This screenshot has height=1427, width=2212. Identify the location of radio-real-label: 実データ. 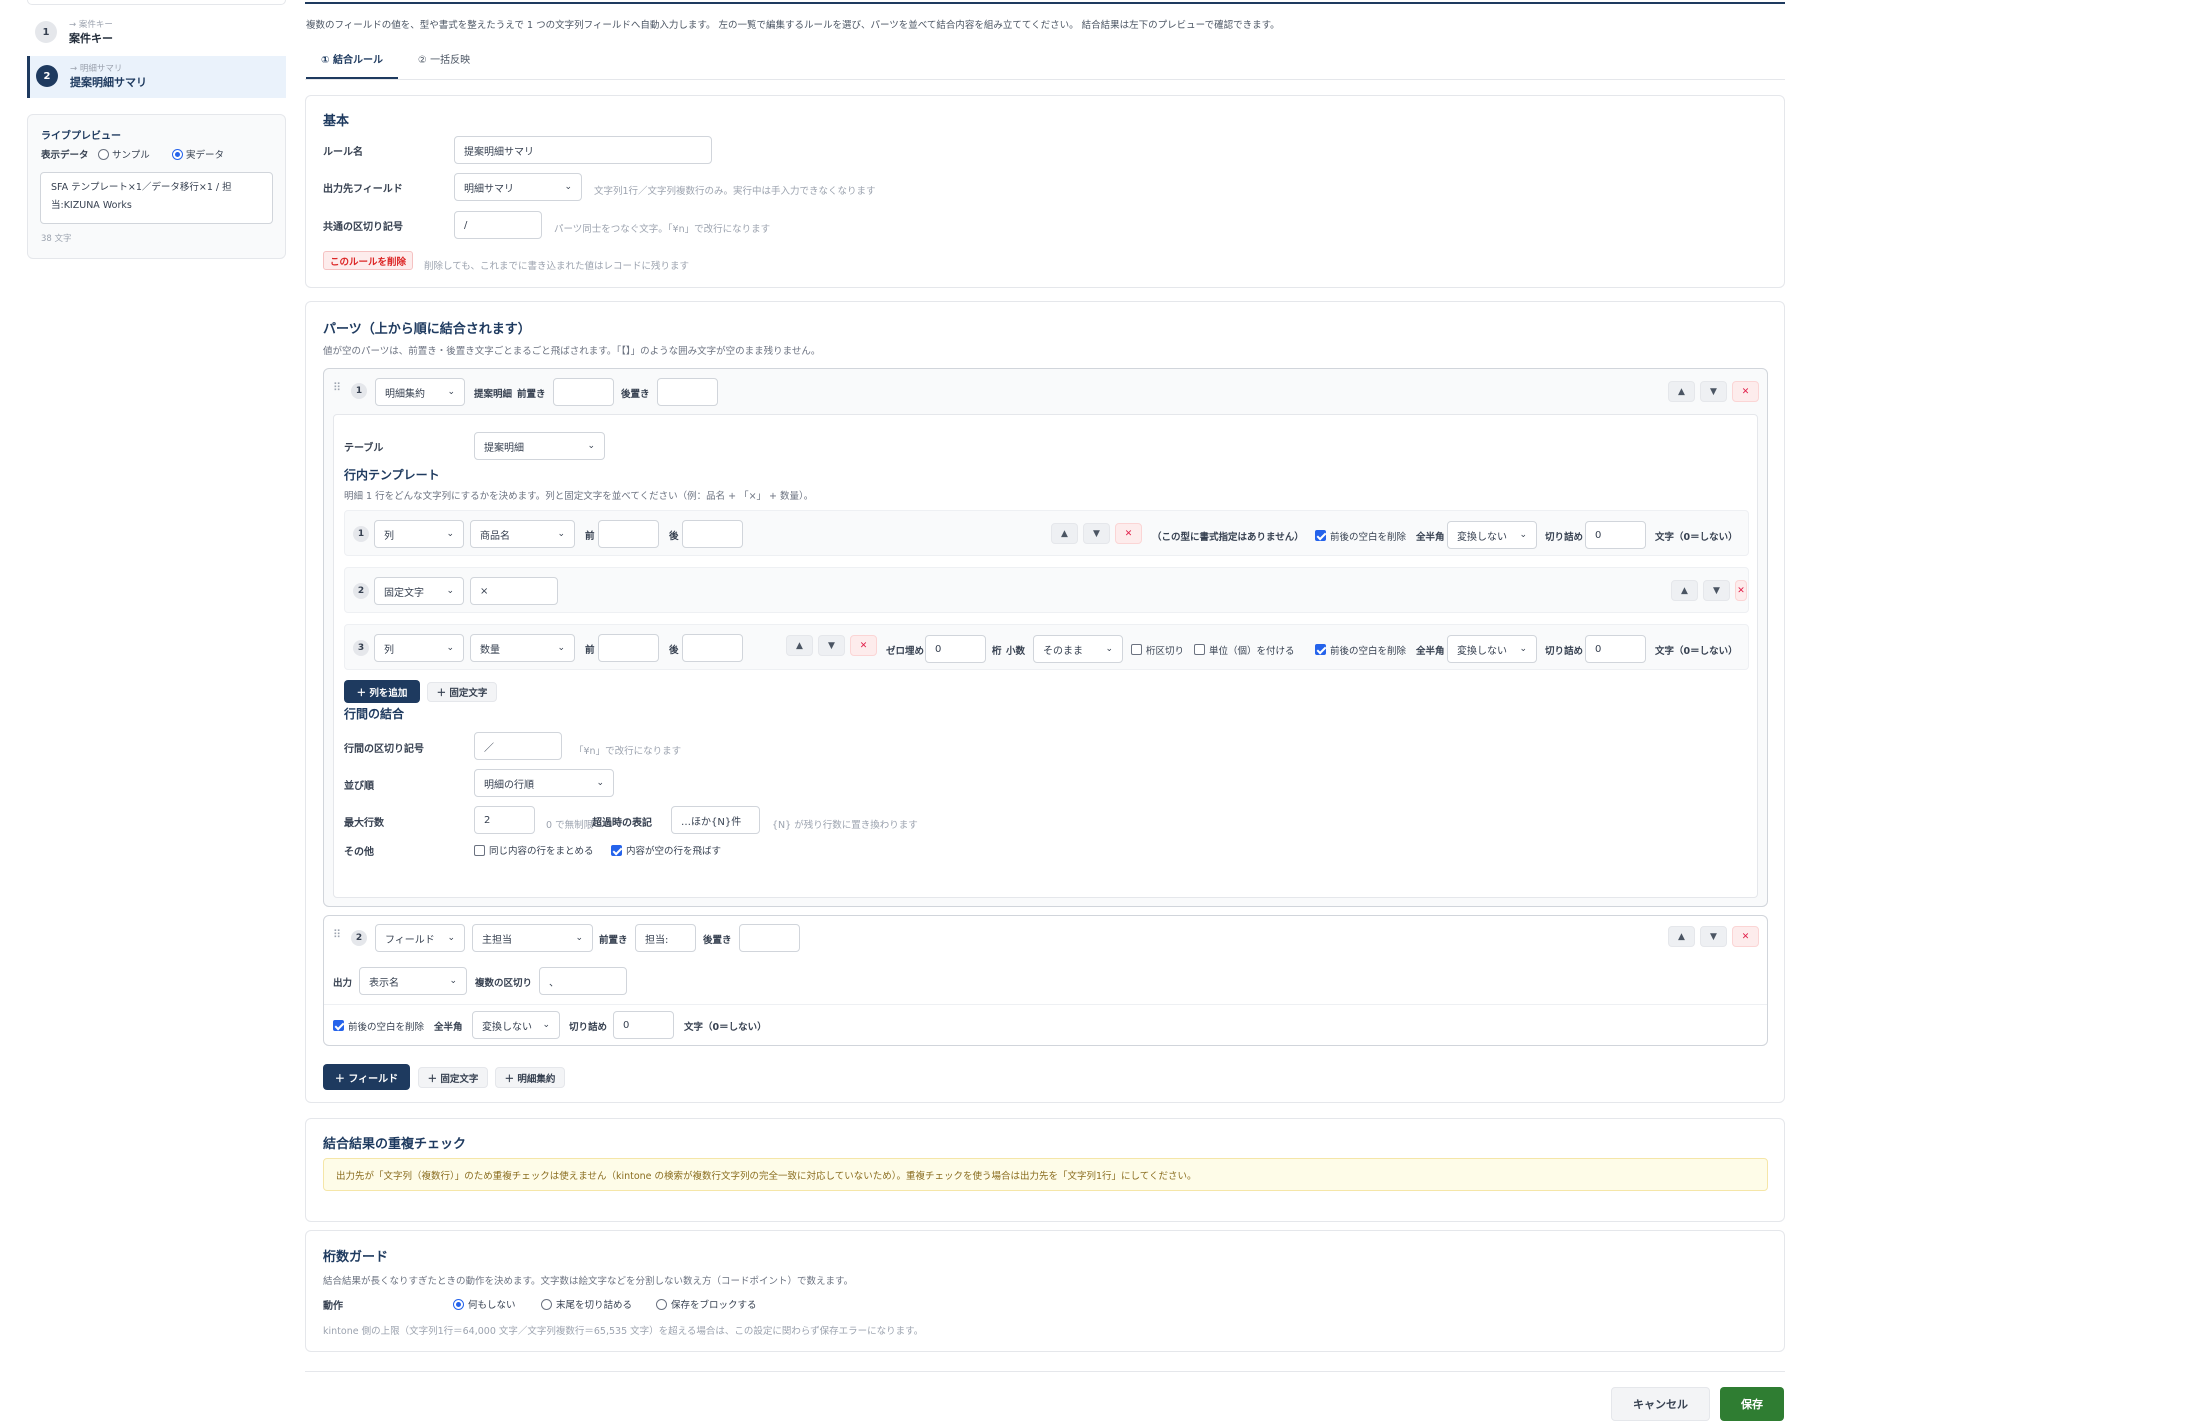
(205, 155).